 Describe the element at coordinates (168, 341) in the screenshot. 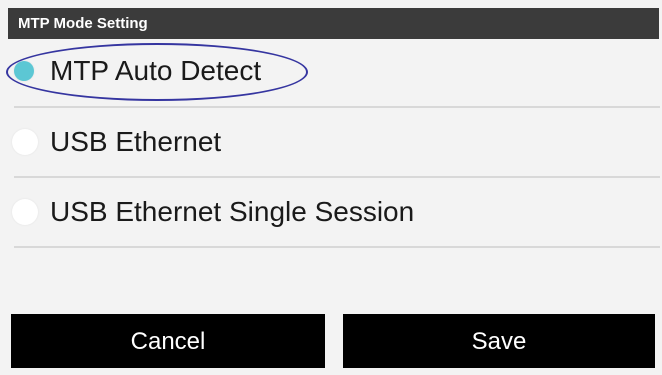

I see `cancel-button: Cancel` at that location.